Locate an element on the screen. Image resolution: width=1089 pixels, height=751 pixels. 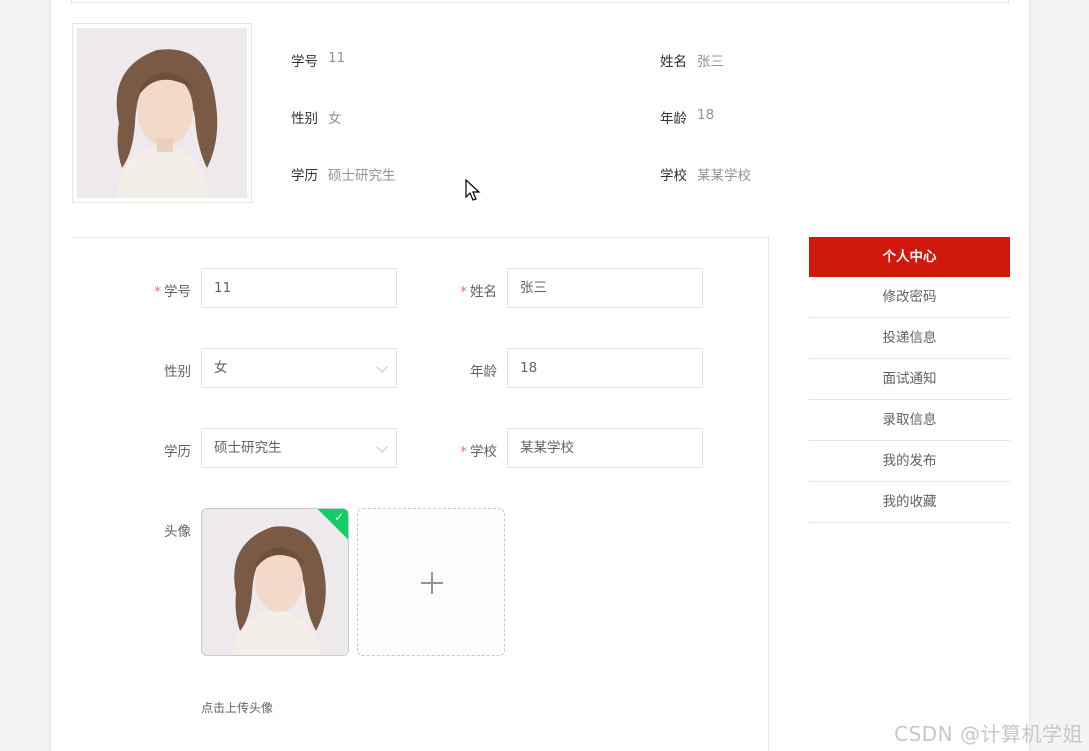
info-label: 学校 is located at coordinates (673, 176).